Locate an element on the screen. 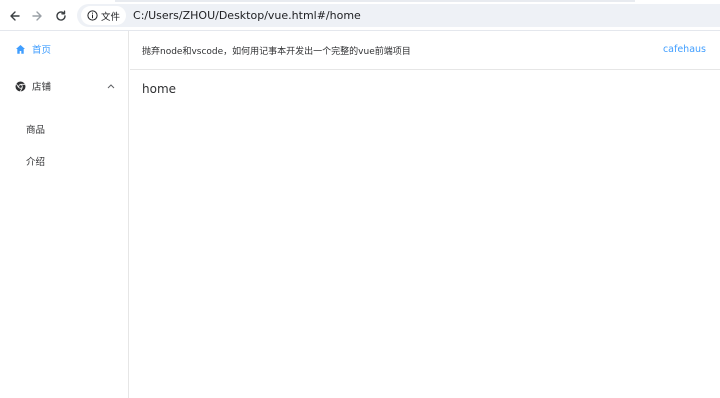  url-text: C:/Users/ZHOU/Desktop/vue.html#/home is located at coordinates (247, 15).